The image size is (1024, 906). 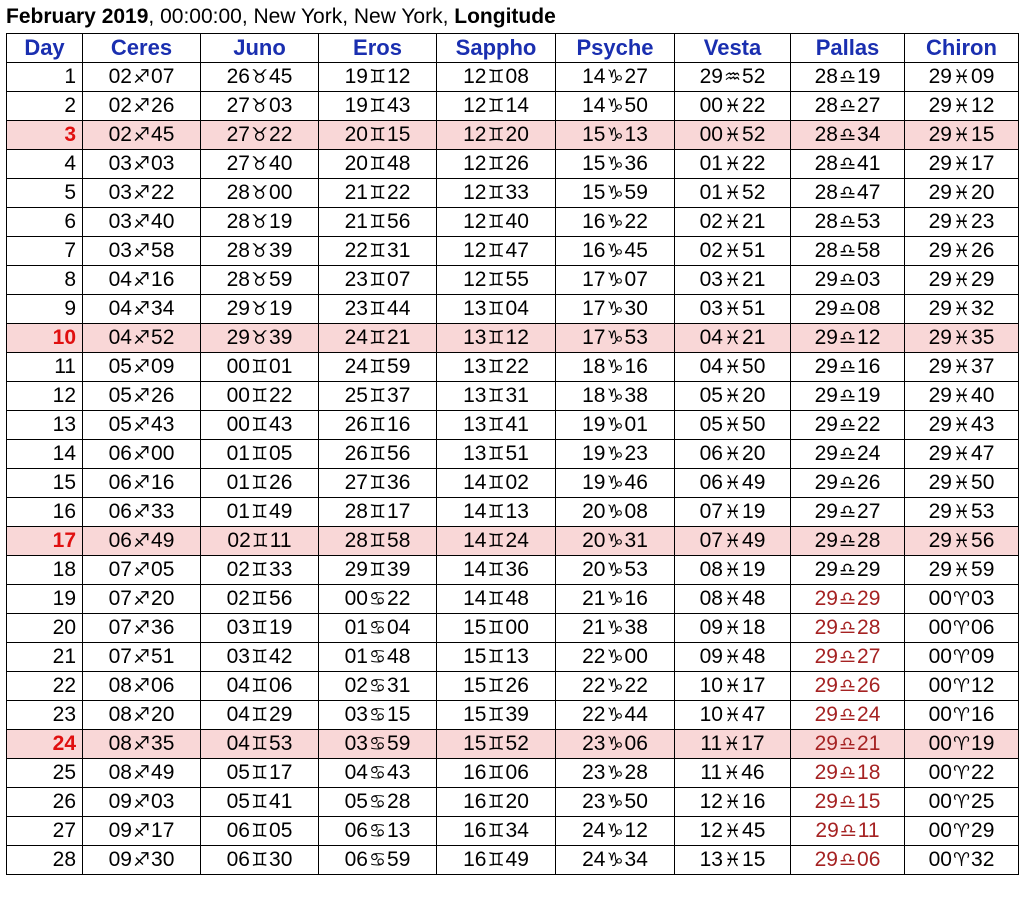 What do you see at coordinates (636, 540) in the screenshot?
I see `minutes: 31` at bounding box center [636, 540].